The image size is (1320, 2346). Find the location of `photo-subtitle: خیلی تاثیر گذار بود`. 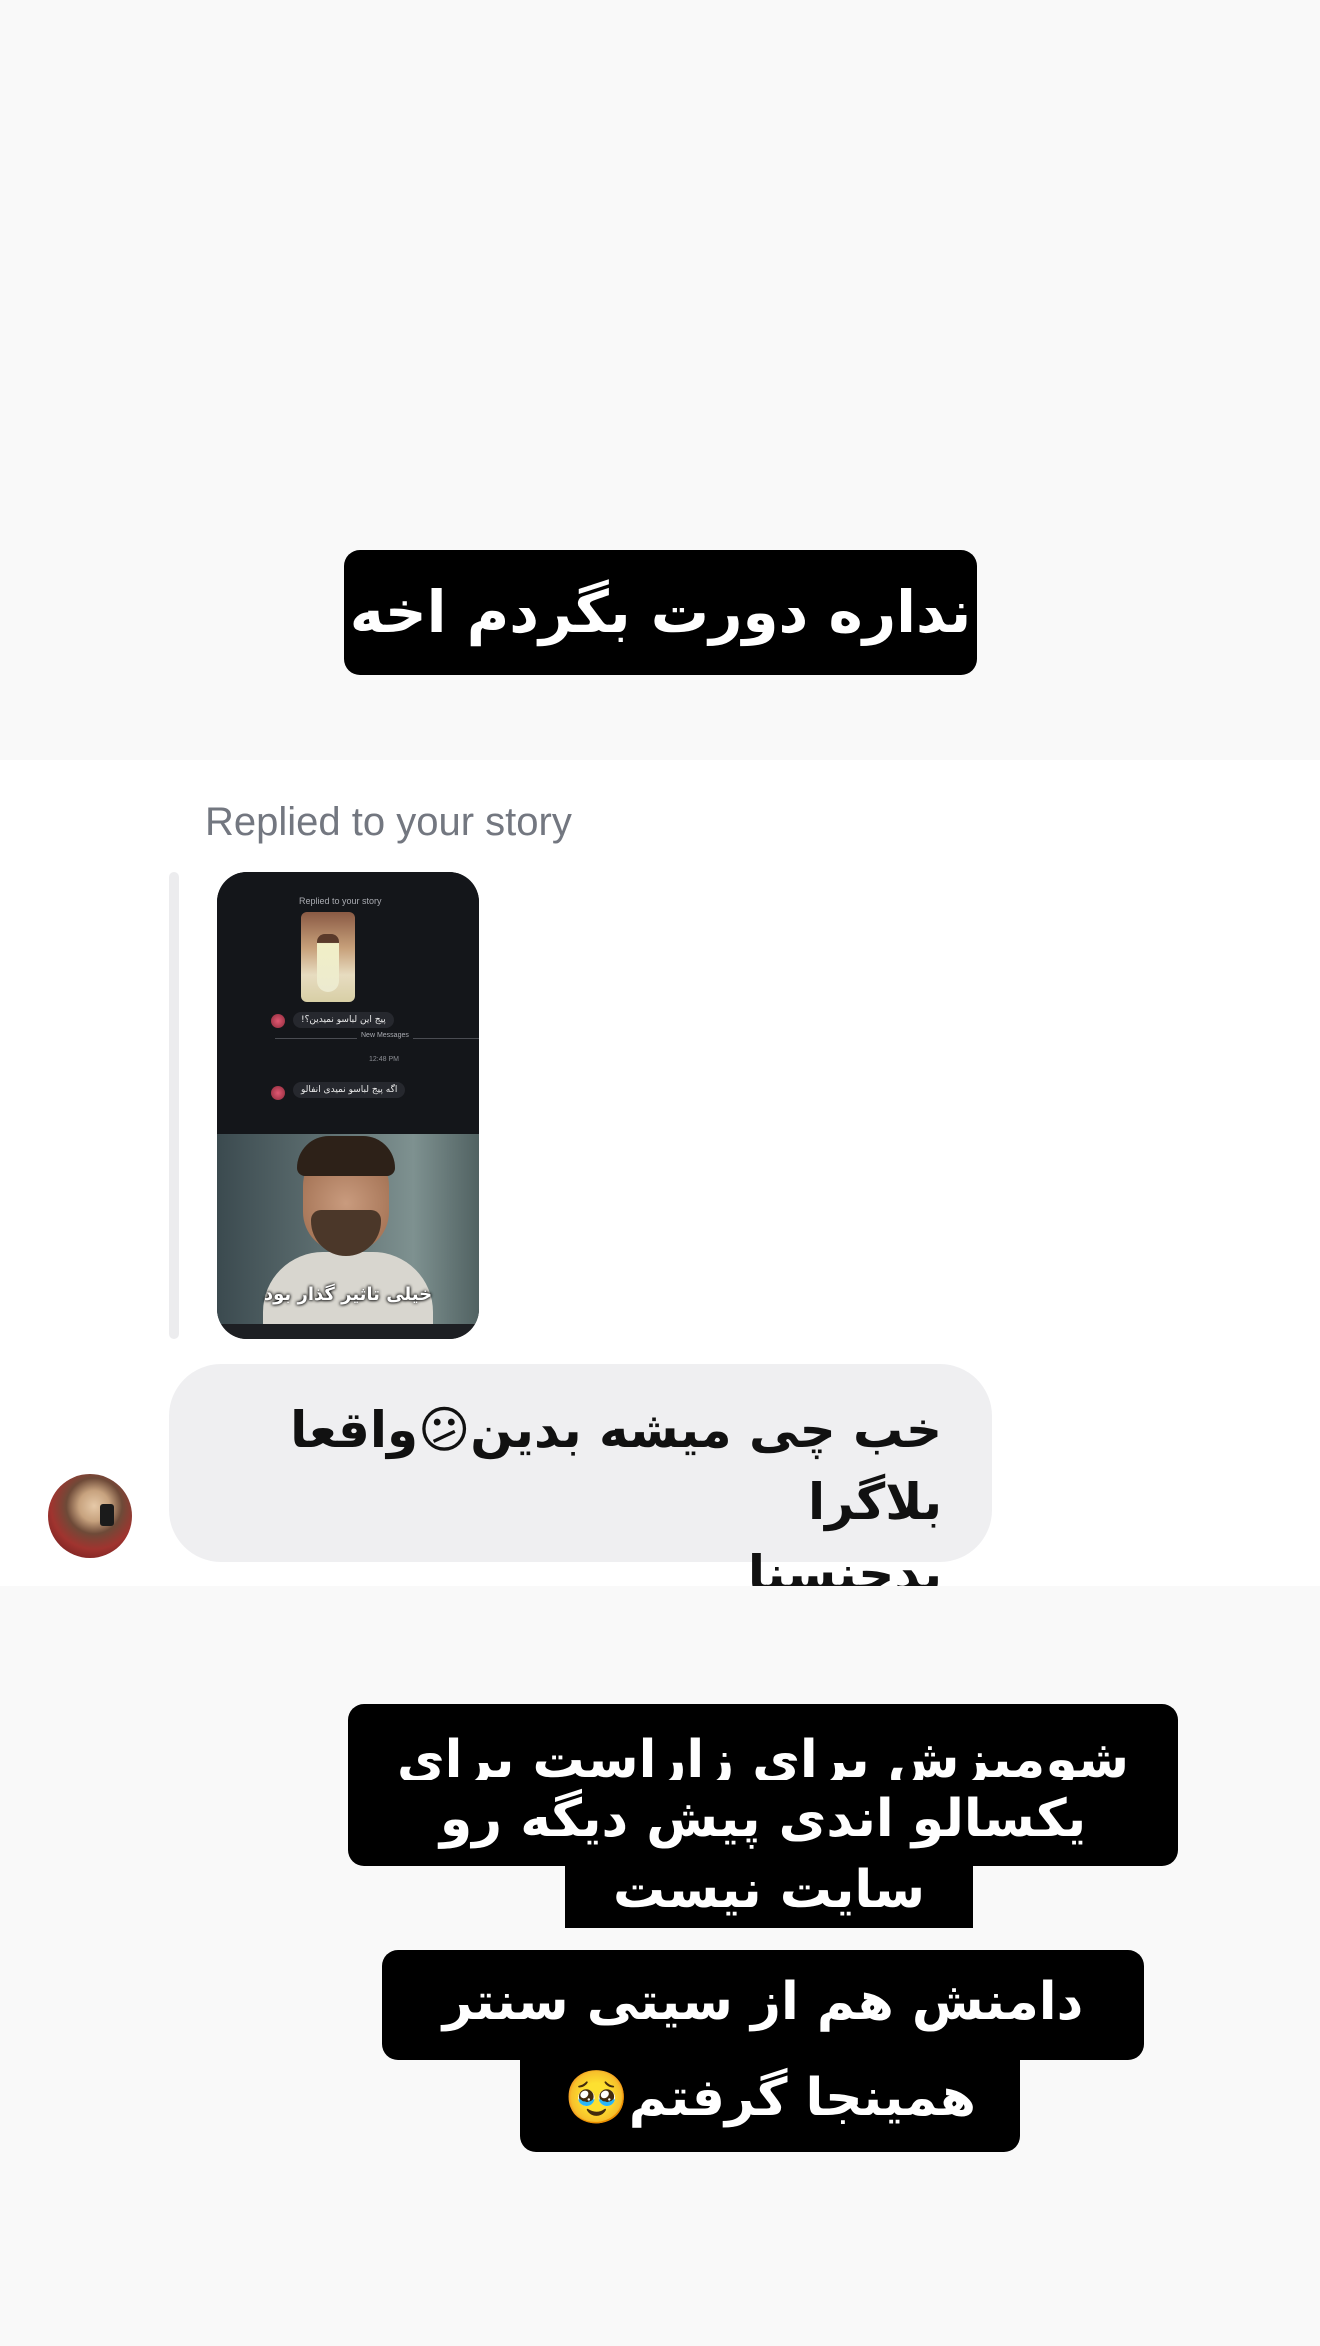

photo-subtitle: خیلی تاثیر گذار بود is located at coordinates (348, 1294).